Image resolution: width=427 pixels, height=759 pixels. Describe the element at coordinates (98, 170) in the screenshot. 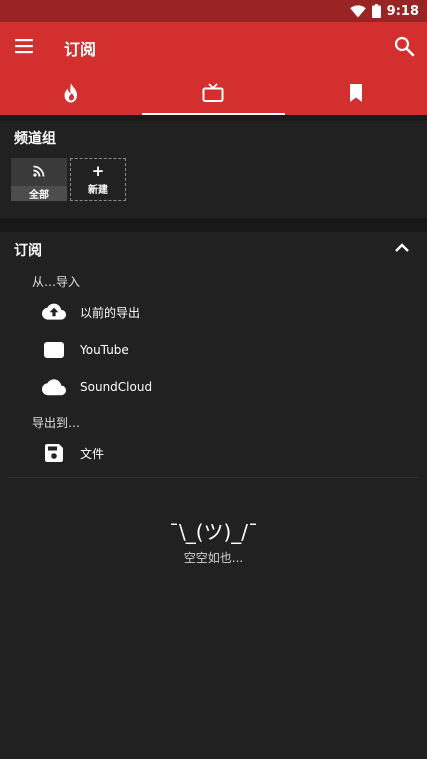

I see `plus-icon: +` at that location.